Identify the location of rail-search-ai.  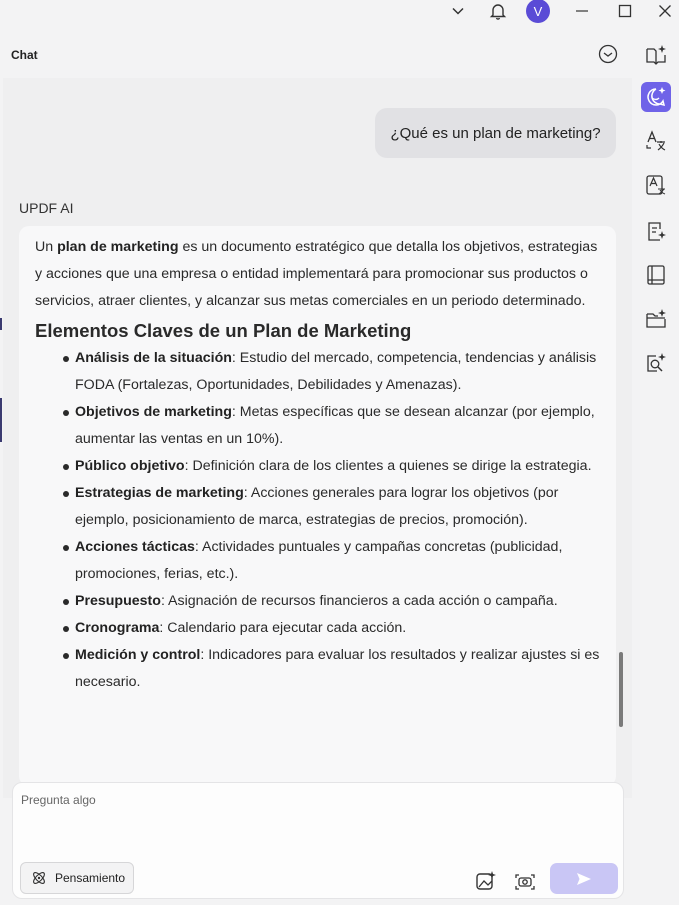
(656, 363).